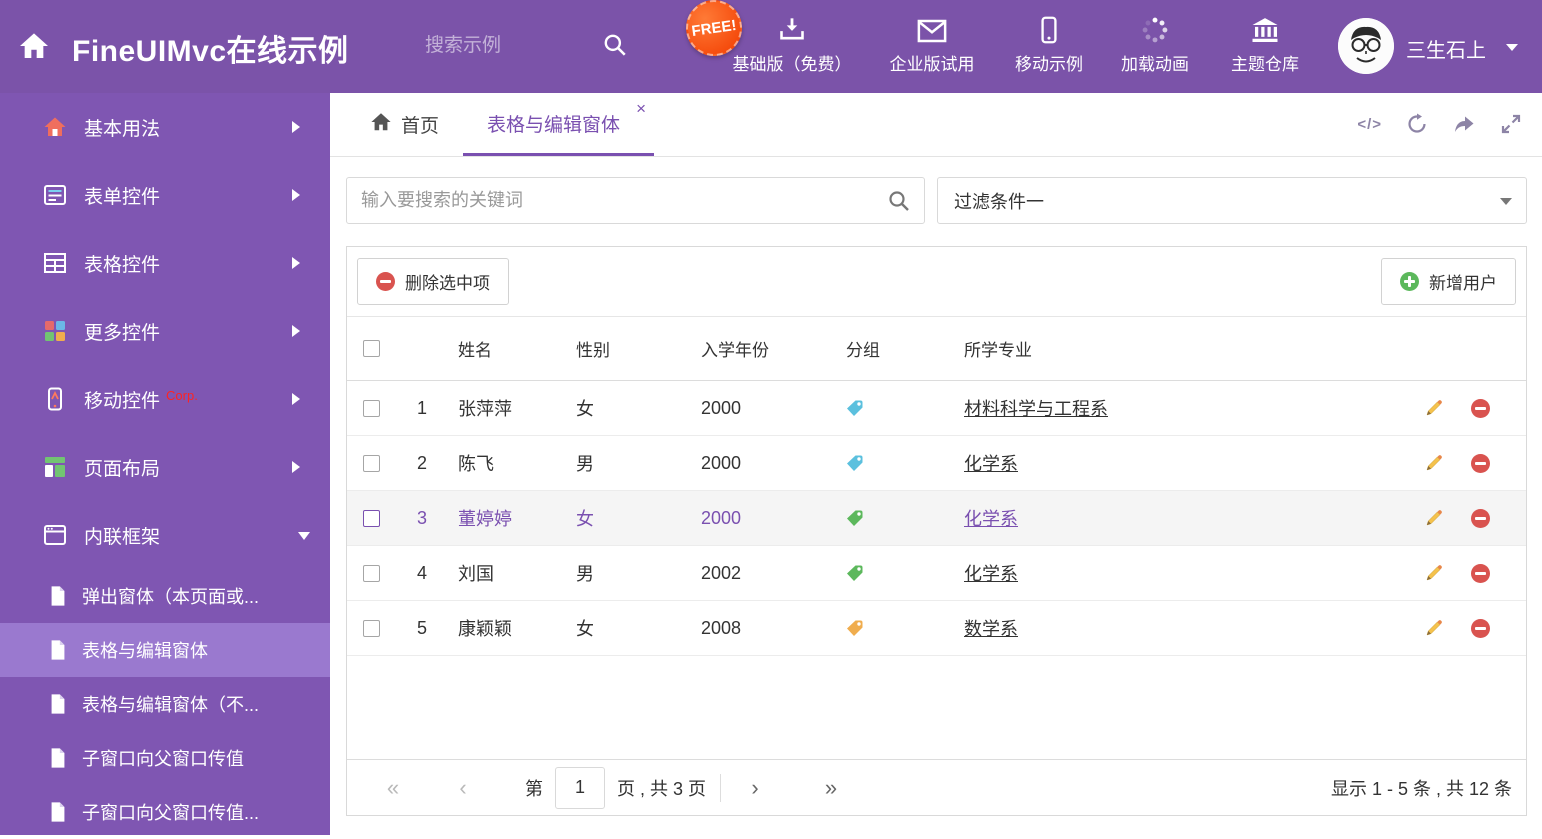  What do you see at coordinates (433, 281) in the screenshot?
I see `delete-selected-button: 删除选中项` at bounding box center [433, 281].